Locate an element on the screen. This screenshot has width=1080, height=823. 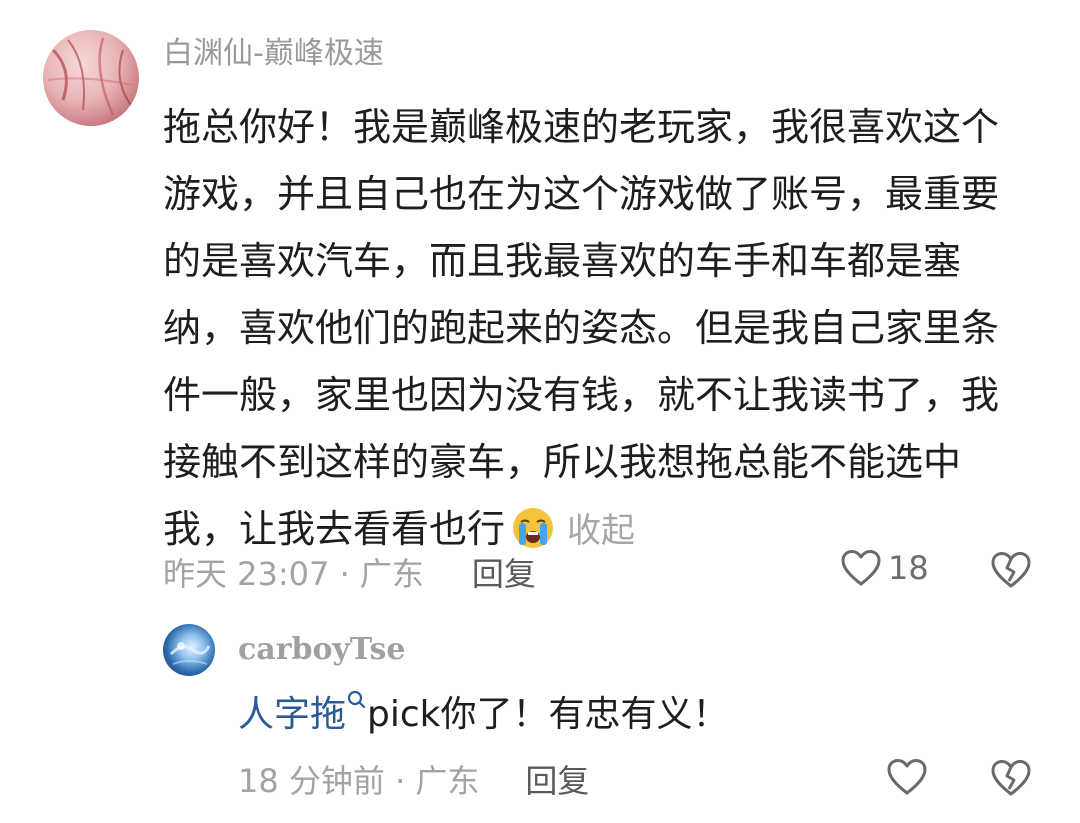
reply-avatar is located at coordinates (189, 650).